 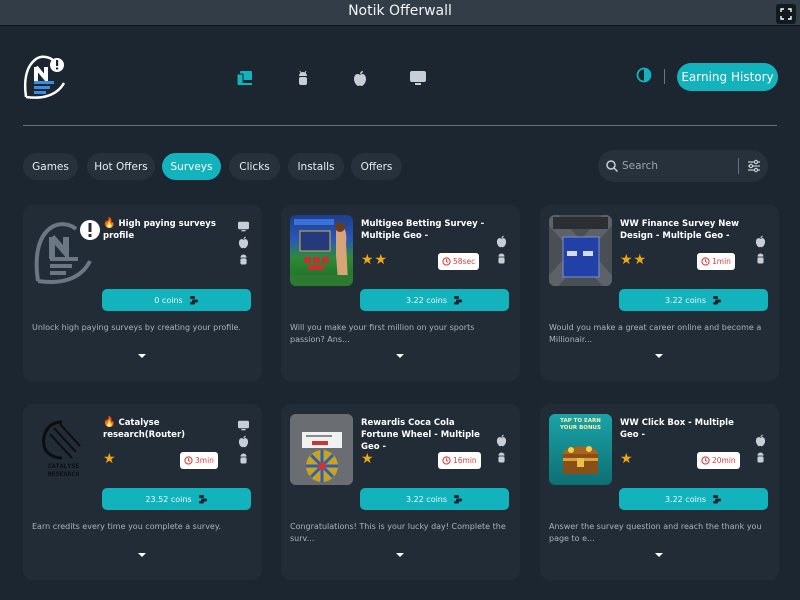 I want to click on filter-sliders-icon, so click(x=754, y=166).